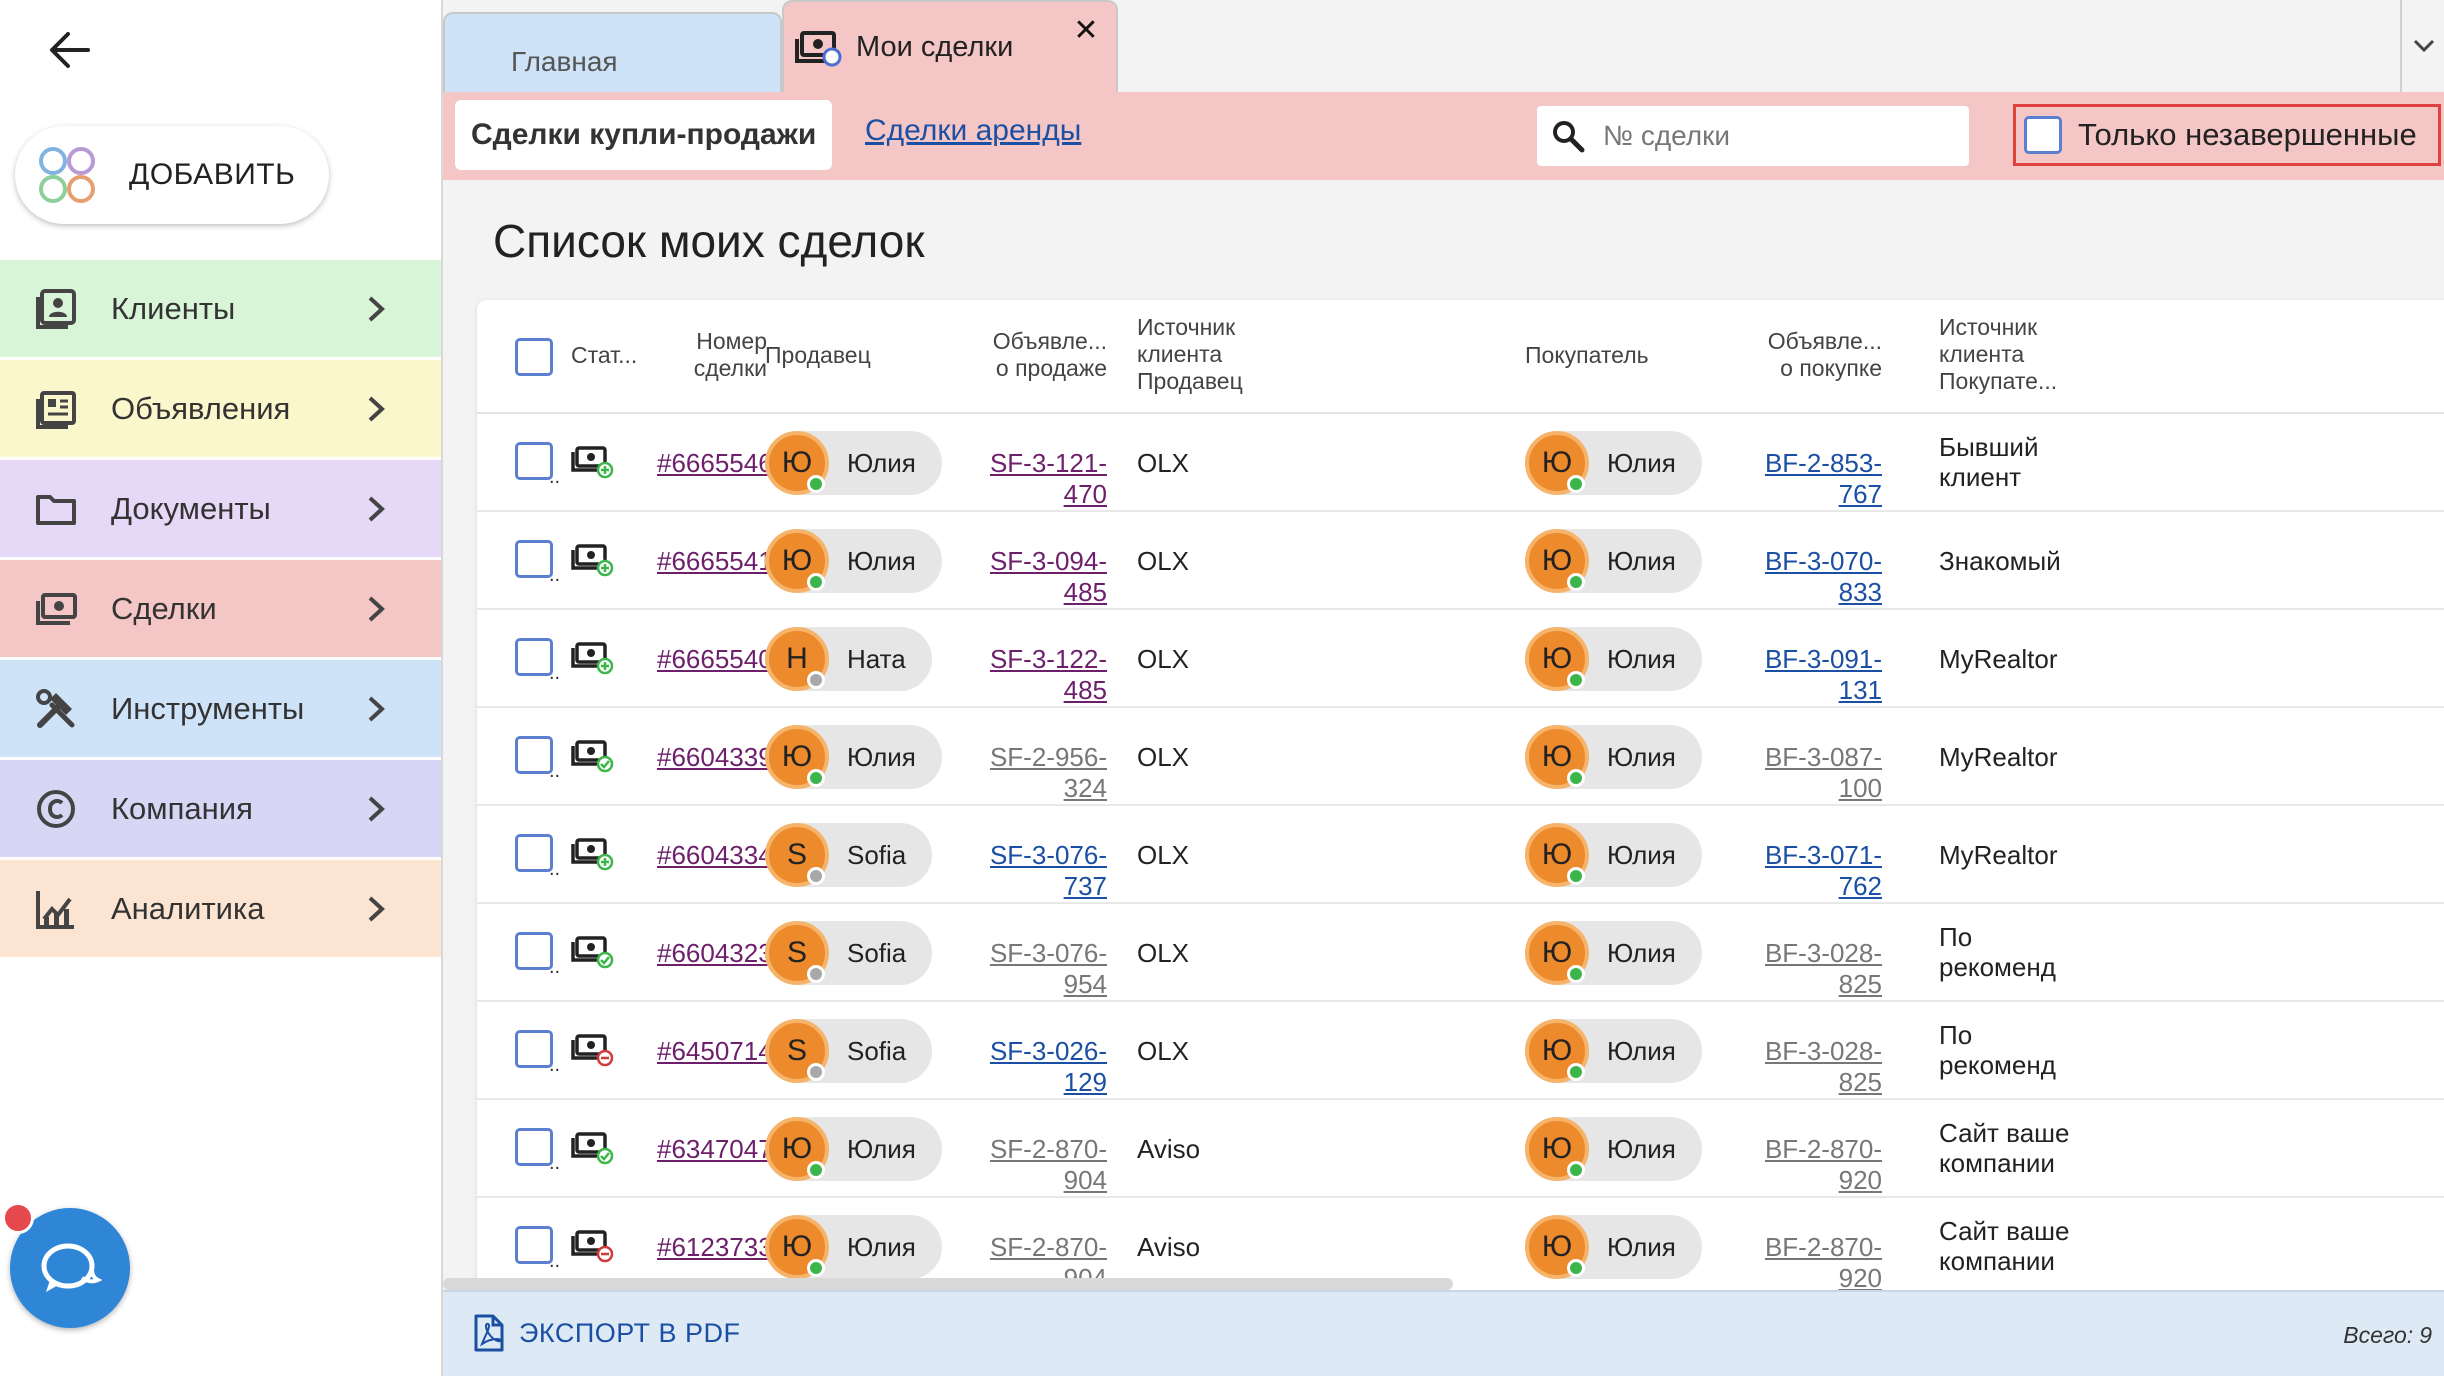 This screenshot has height=1376, width=2444. What do you see at coordinates (1988, 327) in the screenshot?
I see `header-buyer-source-line: Источник` at bounding box center [1988, 327].